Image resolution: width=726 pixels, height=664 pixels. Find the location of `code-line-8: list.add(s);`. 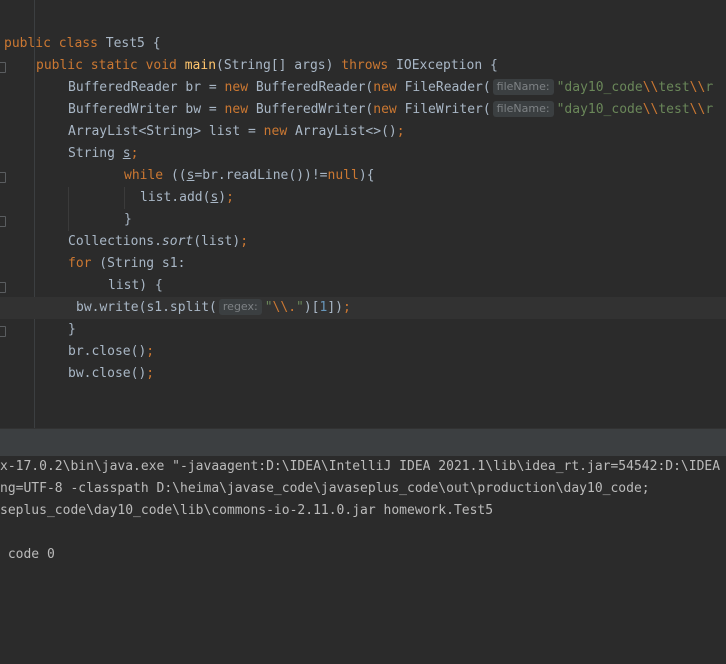

code-line-8: list.add(s); is located at coordinates (187, 198).